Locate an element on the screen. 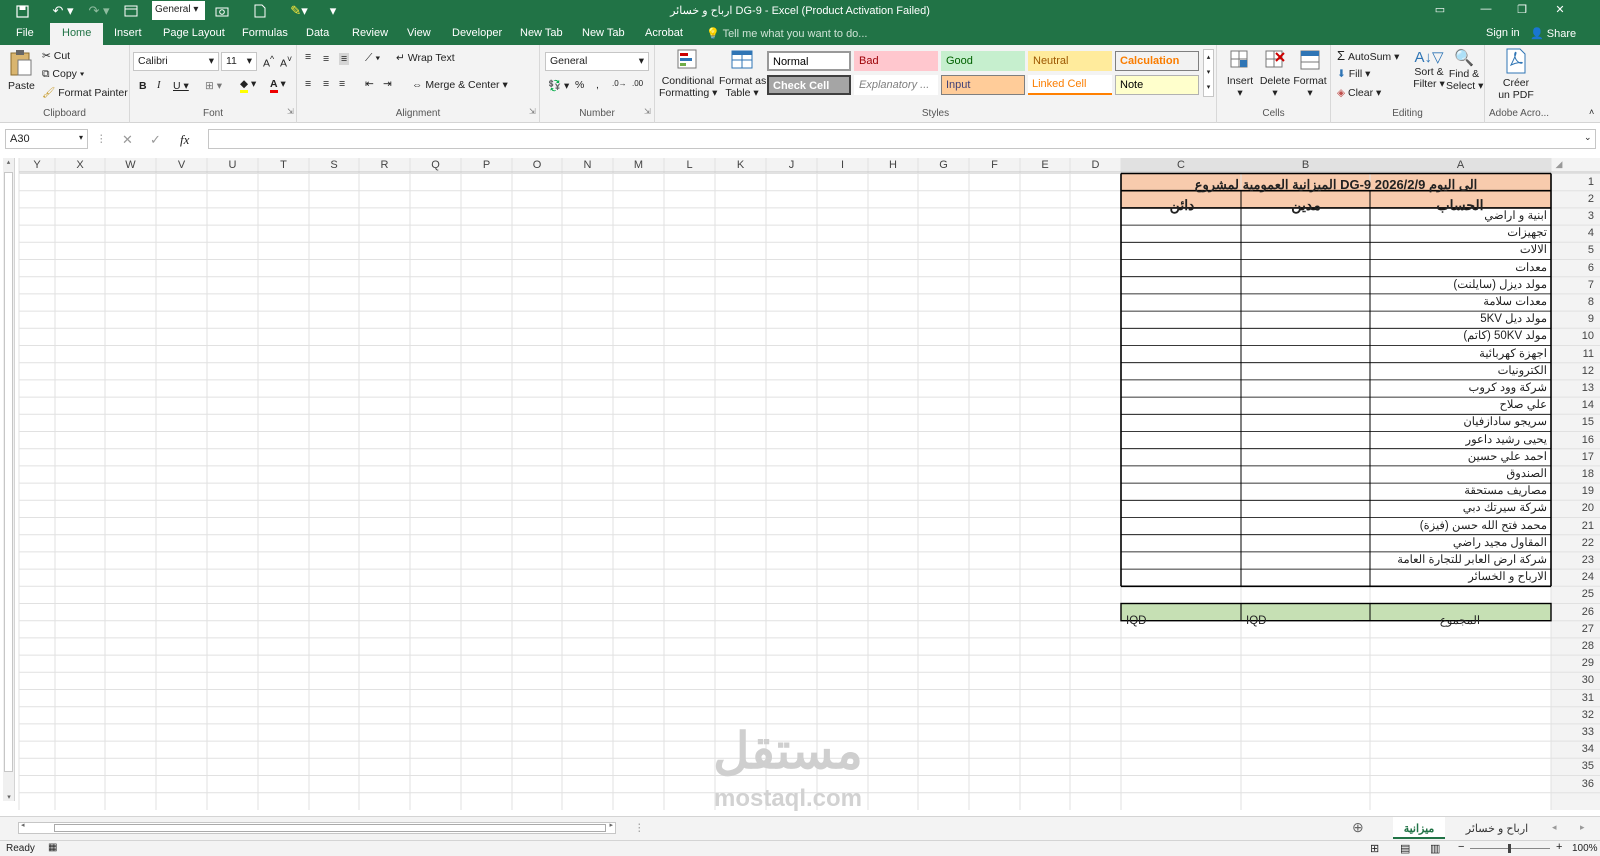  comma-style-icon: , is located at coordinates (597, 85).